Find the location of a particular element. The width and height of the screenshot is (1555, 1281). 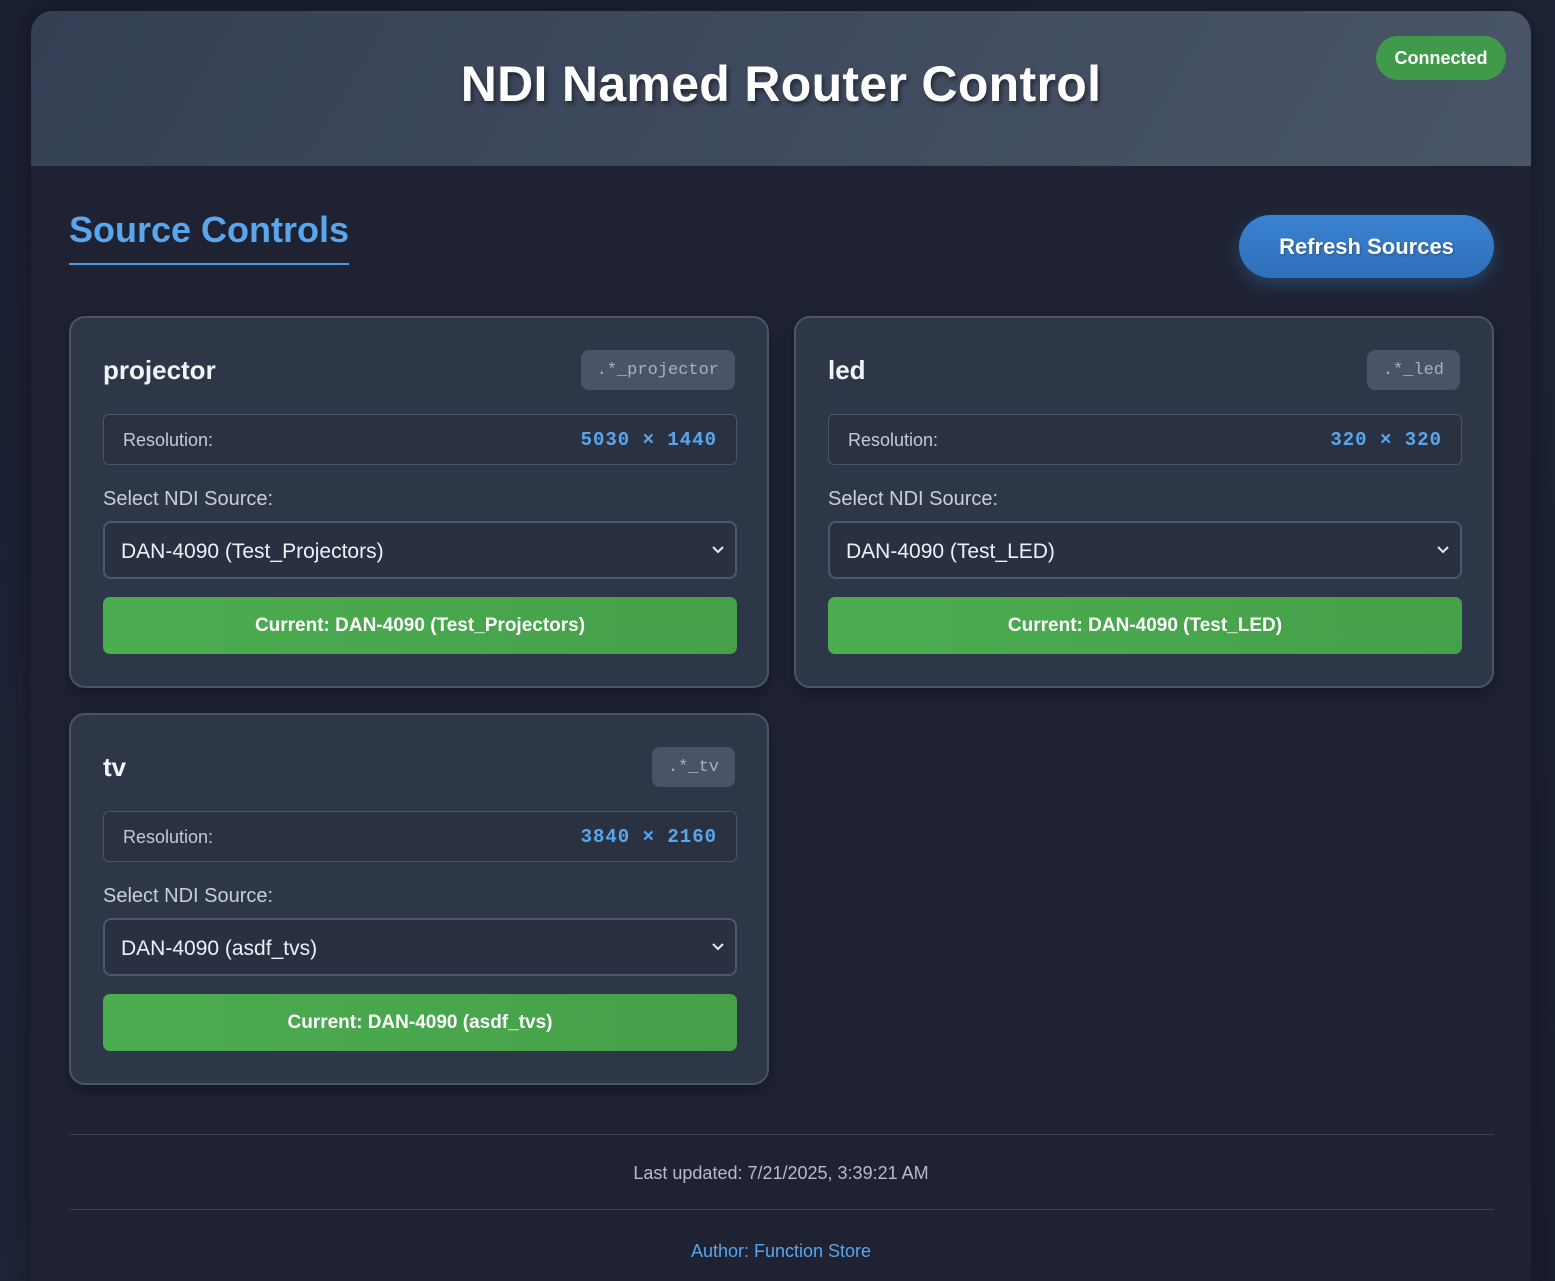

page-title: NDI Named Router Control is located at coordinates (781, 84).